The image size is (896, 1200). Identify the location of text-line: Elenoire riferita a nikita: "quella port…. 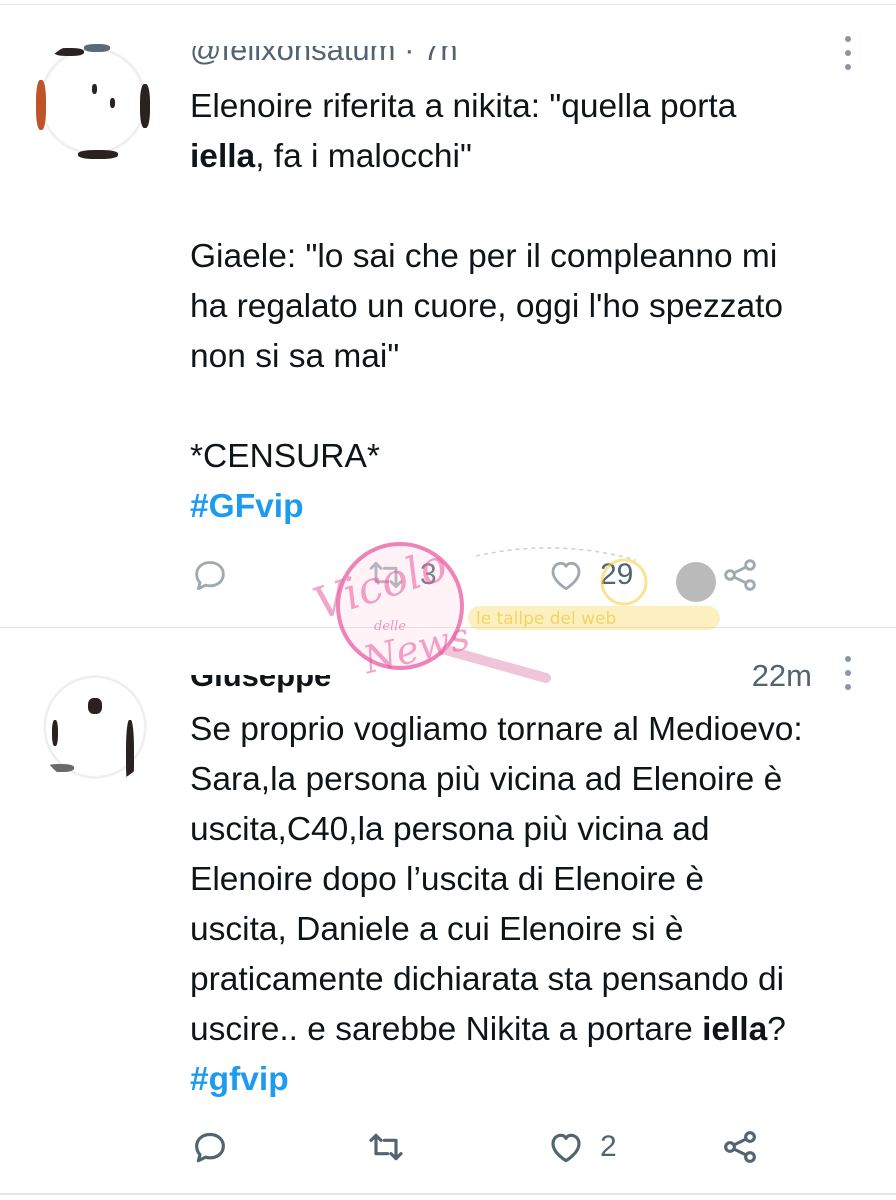
(530, 107).